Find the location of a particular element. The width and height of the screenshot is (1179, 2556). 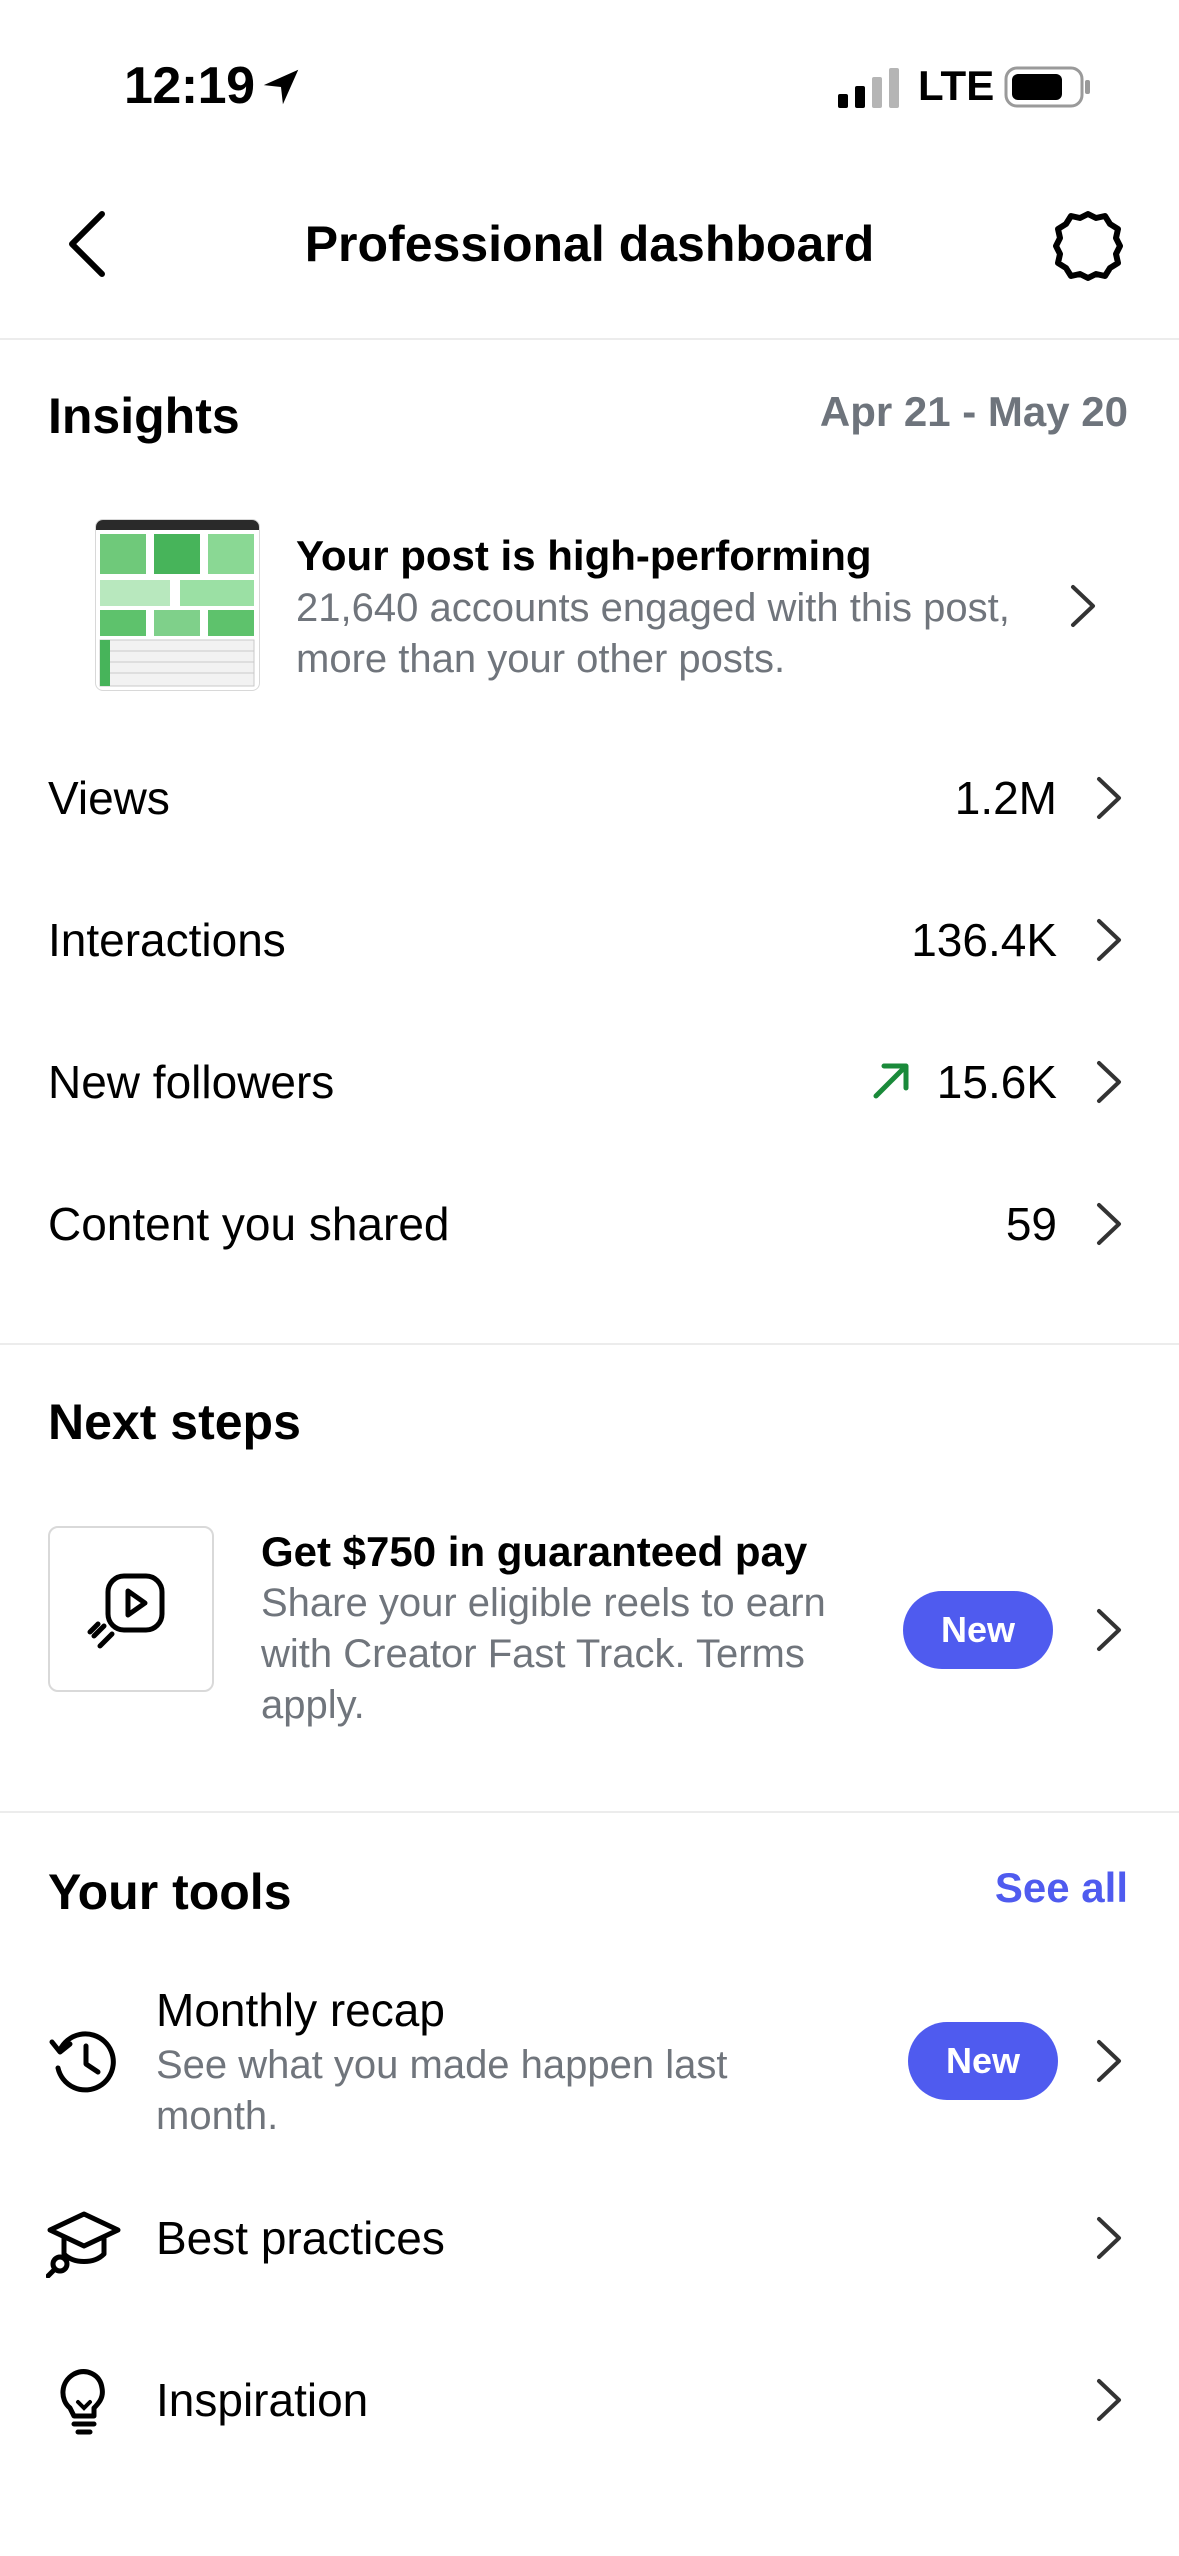

metric-value: 15.6K is located at coordinates (996, 1082).